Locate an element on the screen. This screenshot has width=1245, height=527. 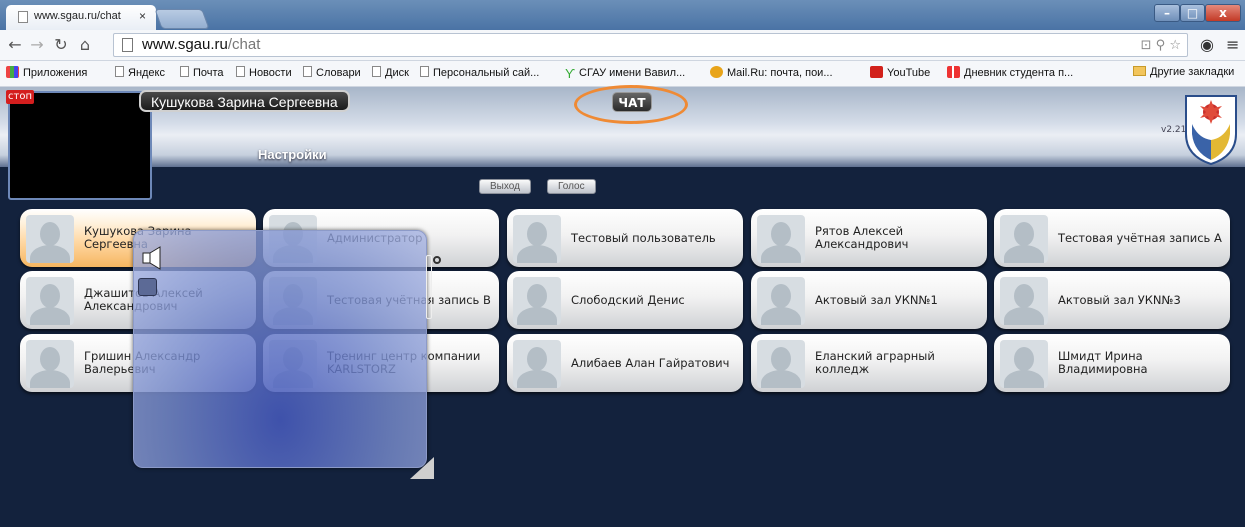
menu-icon: ≡ is located at coordinates (1232, 44).